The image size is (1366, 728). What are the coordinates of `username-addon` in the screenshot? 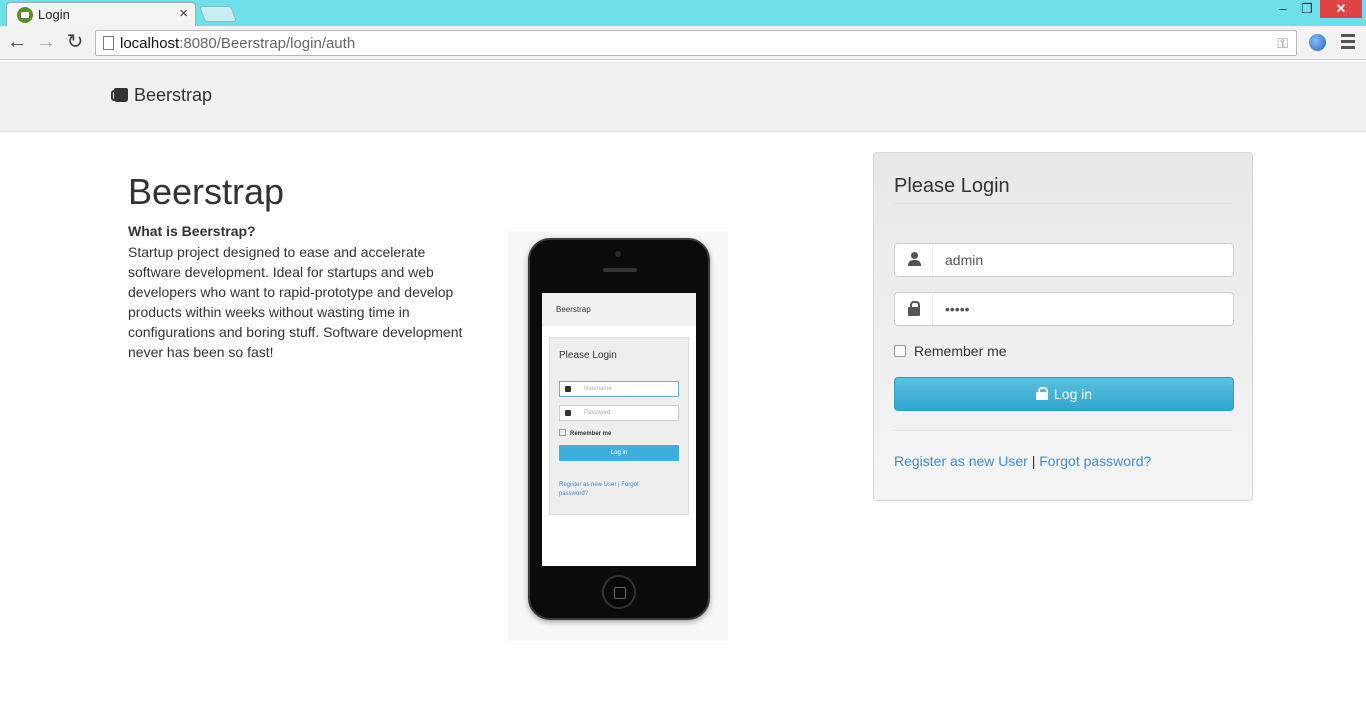 It's located at (914, 260).